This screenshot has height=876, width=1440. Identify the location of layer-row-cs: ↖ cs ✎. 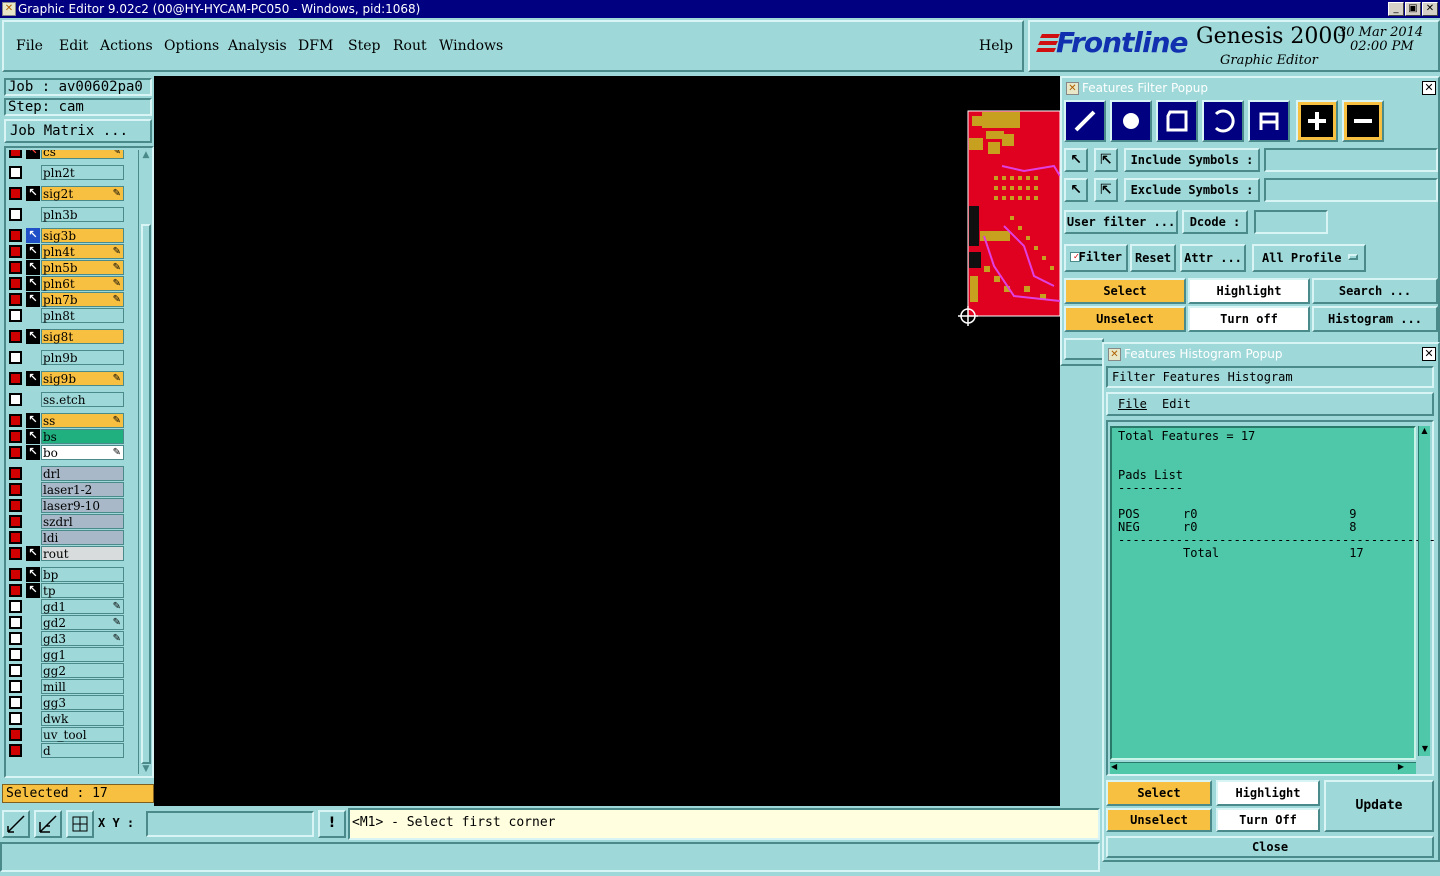
(66, 154).